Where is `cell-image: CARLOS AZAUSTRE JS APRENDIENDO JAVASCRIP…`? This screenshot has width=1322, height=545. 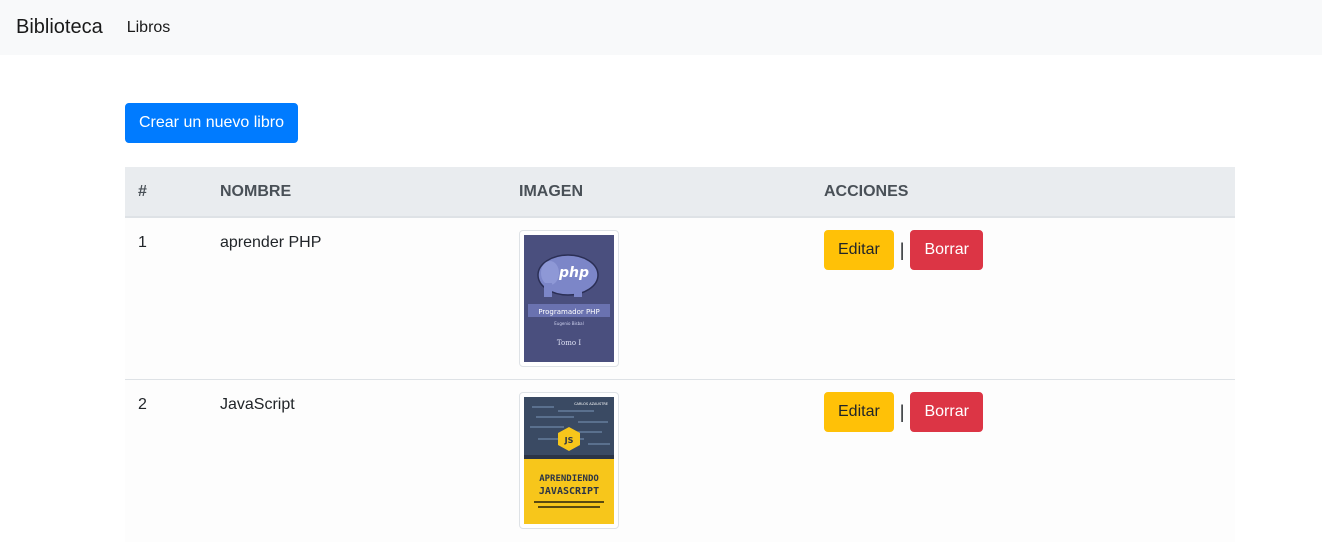
cell-image: CARLOS AZAUSTRE JS APRENDIENDO JAVASCRIP… is located at coordinates (658, 460).